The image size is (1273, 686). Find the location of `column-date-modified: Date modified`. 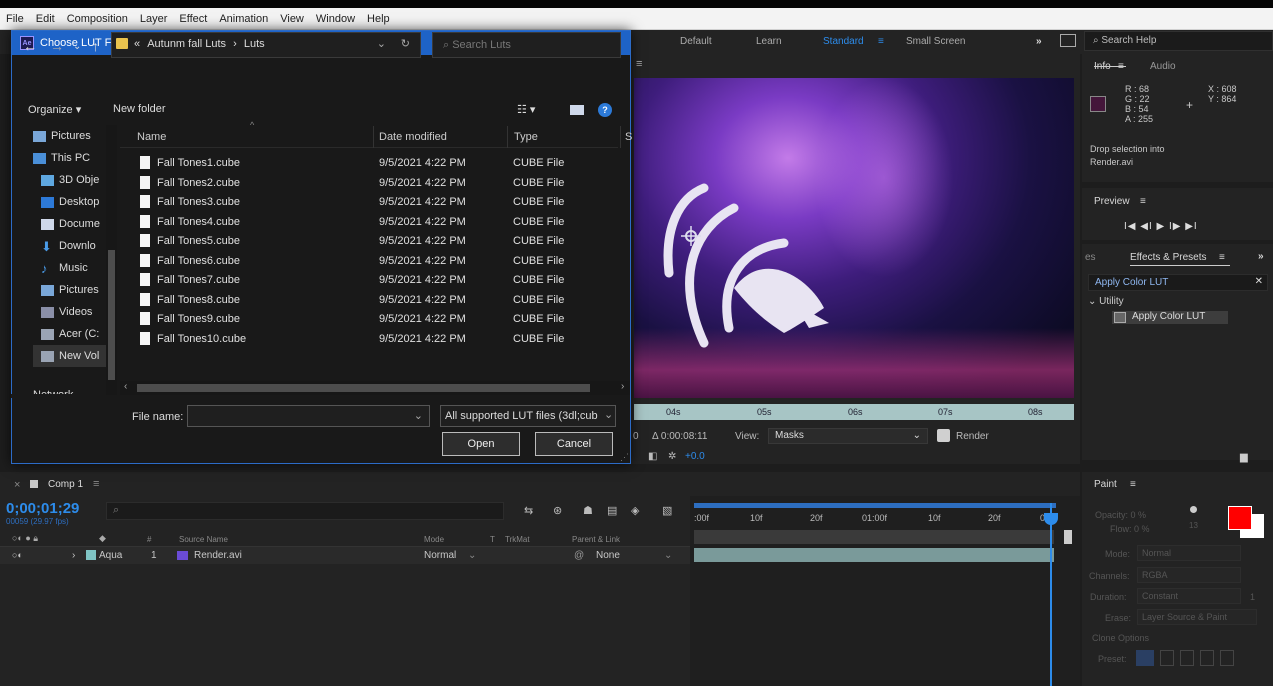

column-date-modified: Date modified is located at coordinates (413, 137).